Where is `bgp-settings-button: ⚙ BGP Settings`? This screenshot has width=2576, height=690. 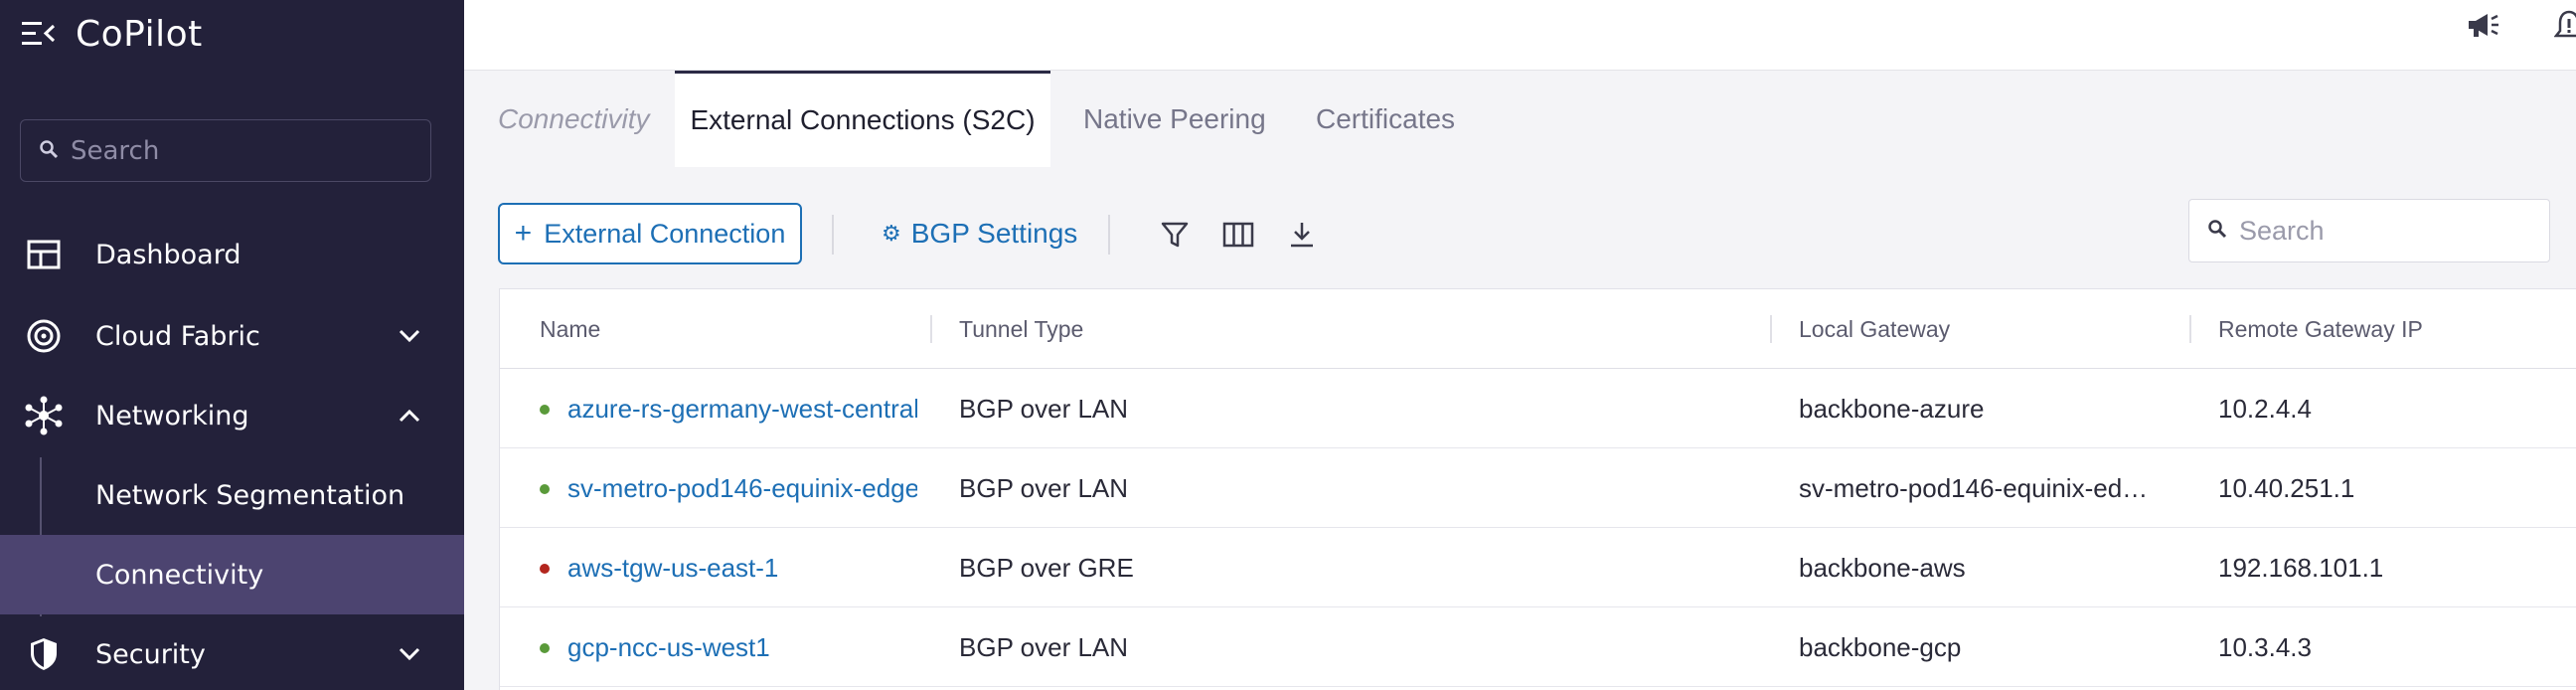
bgp-settings-button: ⚙ BGP Settings is located at coordinates (979, 233).